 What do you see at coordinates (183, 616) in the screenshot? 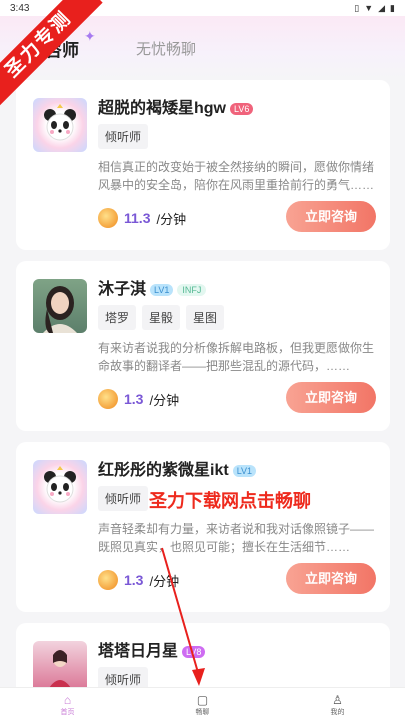
I see `annotation-arrow` at bounding box center [183, 616].